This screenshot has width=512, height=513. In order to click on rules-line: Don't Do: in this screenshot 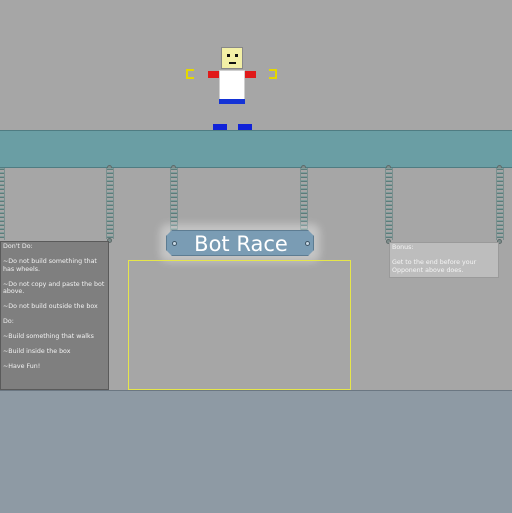, I will do `click(18, 246)`.